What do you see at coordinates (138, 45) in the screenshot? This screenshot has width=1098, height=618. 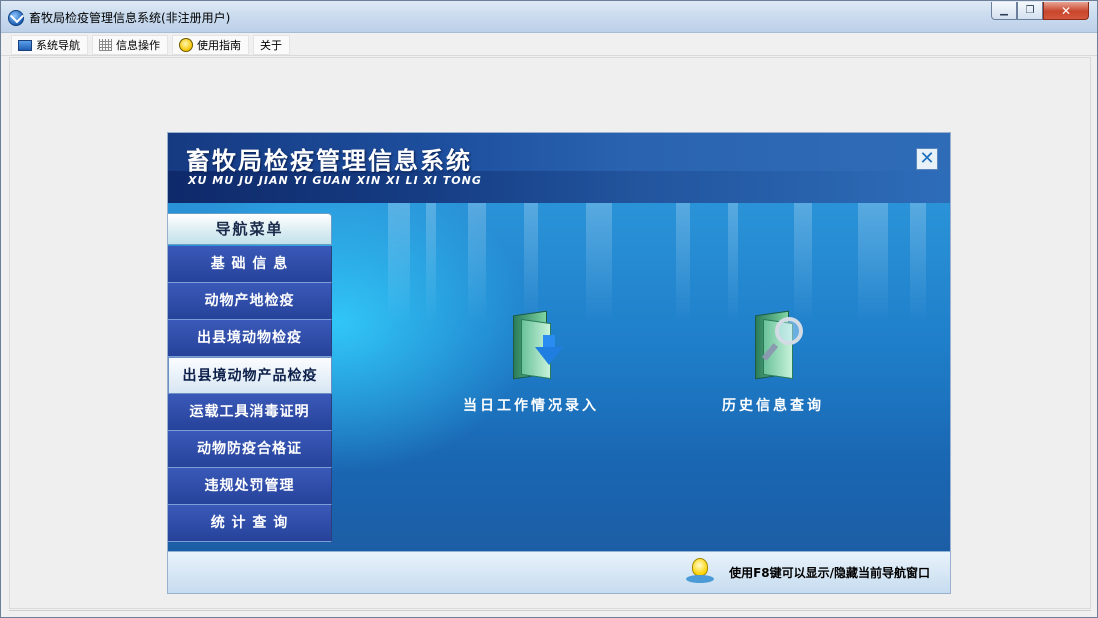 I see `menu-info-ops-label: 信息操作` at bounding box center [138, 45].